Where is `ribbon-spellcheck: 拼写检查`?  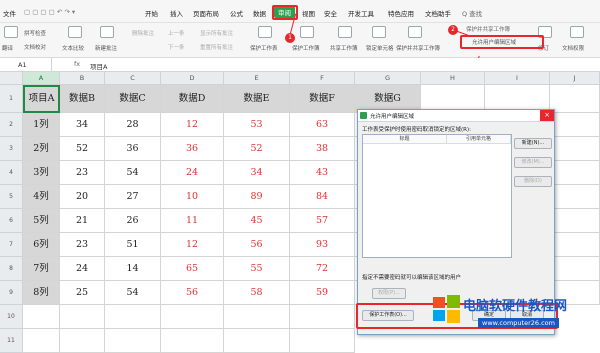
ribbon-spellcheck: 拼写检查 is located at coordinates (35, 33).